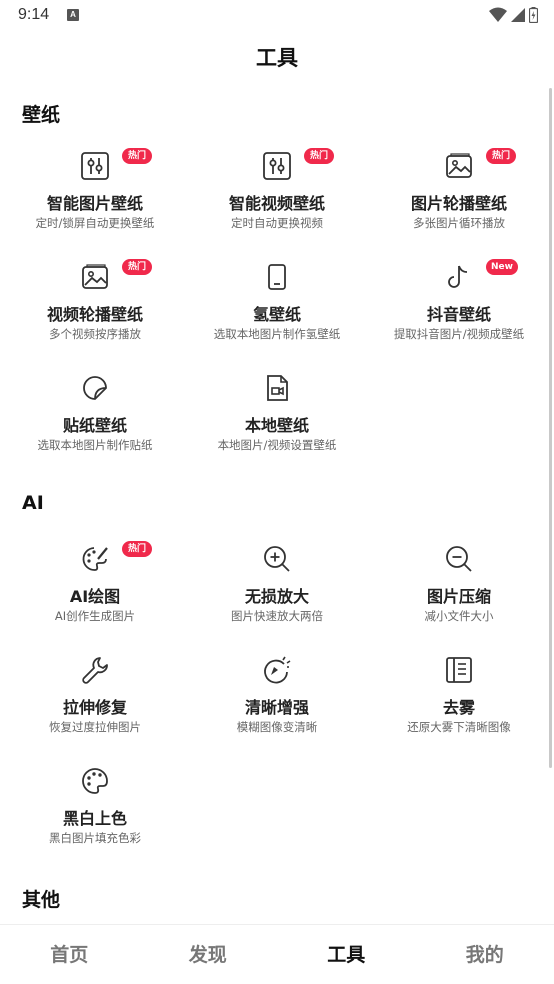 The image size is (554, 984). What do you see at coordinates (277, 334) in the screenshot?
I see `tool-desc: 选取本地图片制作氢壁纸` at bounding box center [277, 334].